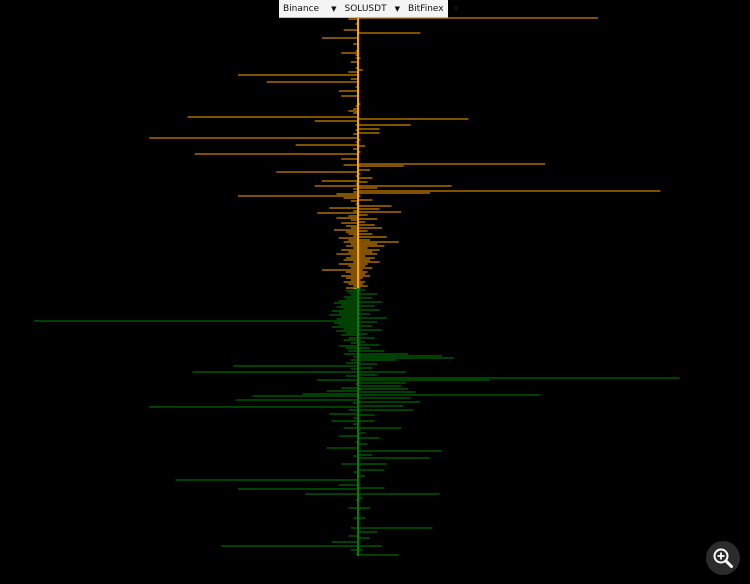  I want to click on zoom-button, so click(723, 558).